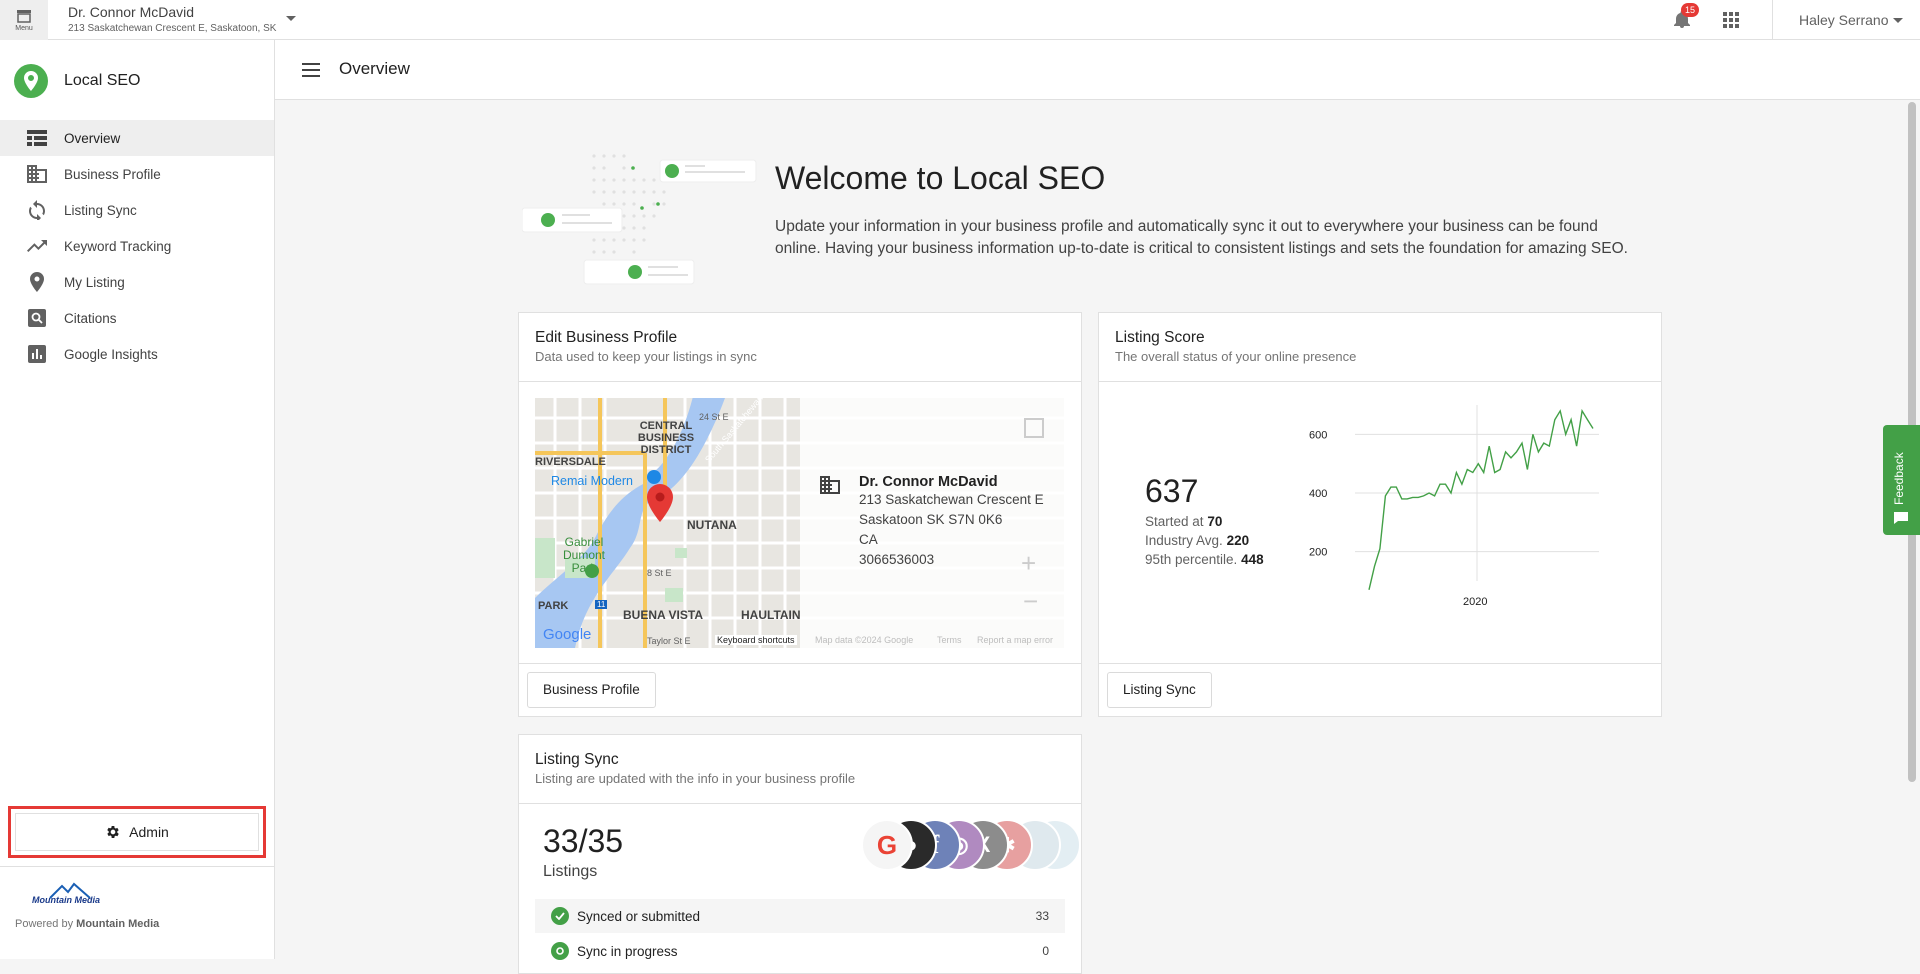 This screenshot has width=1920, height=974. What do you see at coordinates (77, 81) in the screenshot?
I see `brand: Local SEO` at bounding box center [77, 81].